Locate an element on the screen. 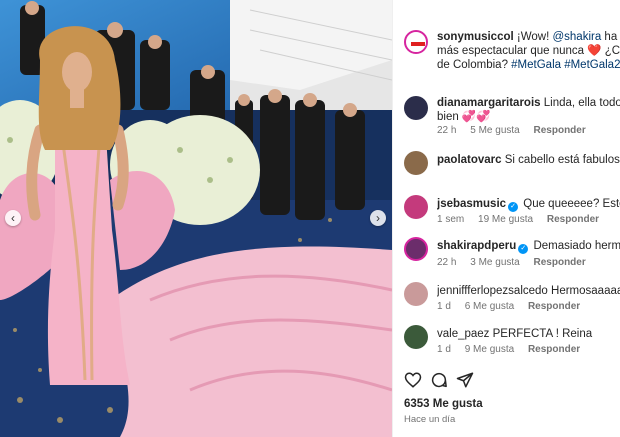 The height and width of the screenshot is (437, 620). author-username: sonymusiccol is located at coordinates (475, 37).